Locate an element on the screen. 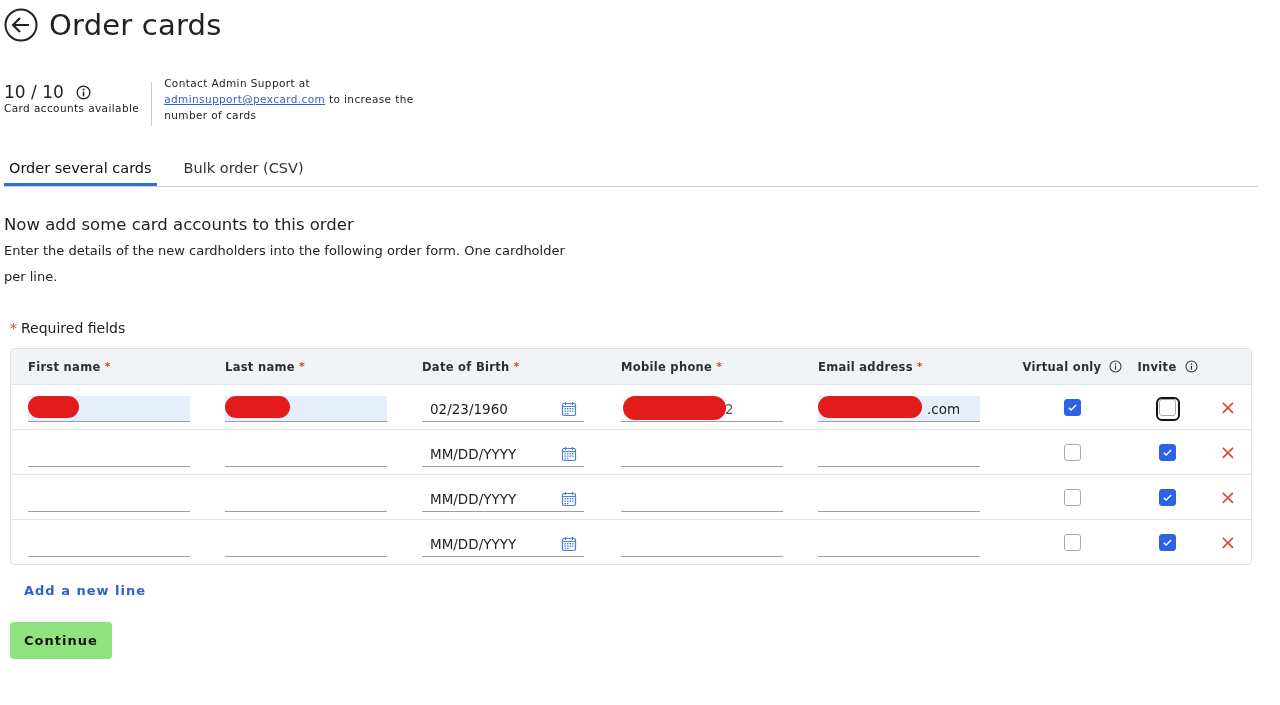 Image resolution: width=1280 pixels, height=705 pixels. section-description: Enter the details of the new cardholders into the following order form. One cardholder per line. is located at coordinates (285, 264).